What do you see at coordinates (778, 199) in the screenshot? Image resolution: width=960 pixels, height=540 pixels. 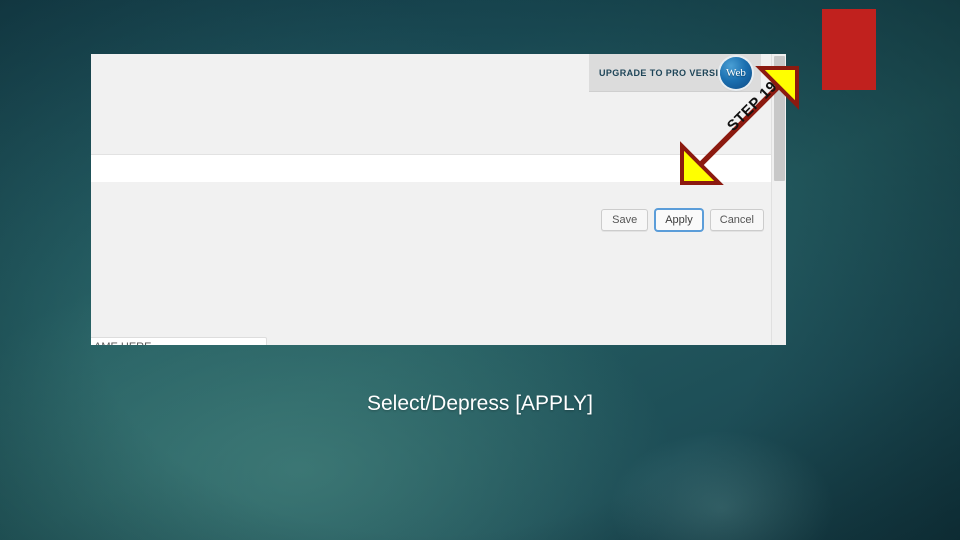 I see `page-scrollbar` at bounding box center [778, 199].